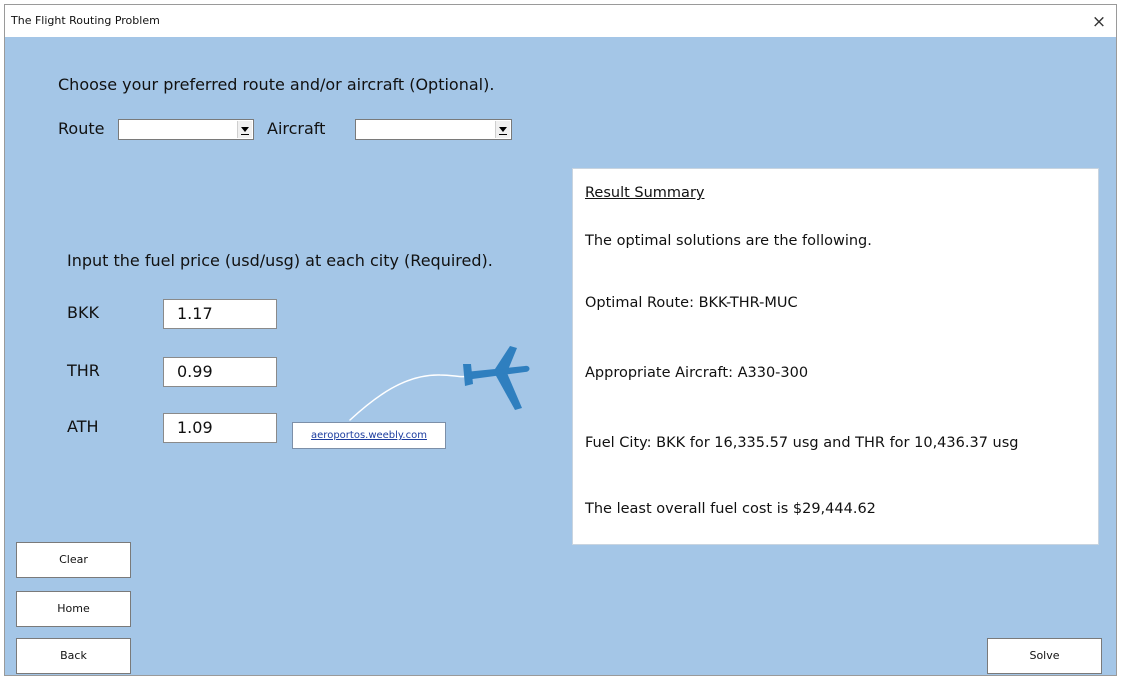  What do you see at coordinates (81, 128) in the screenshot?
I see `route-label: Route` at bounding box center [81, 128].